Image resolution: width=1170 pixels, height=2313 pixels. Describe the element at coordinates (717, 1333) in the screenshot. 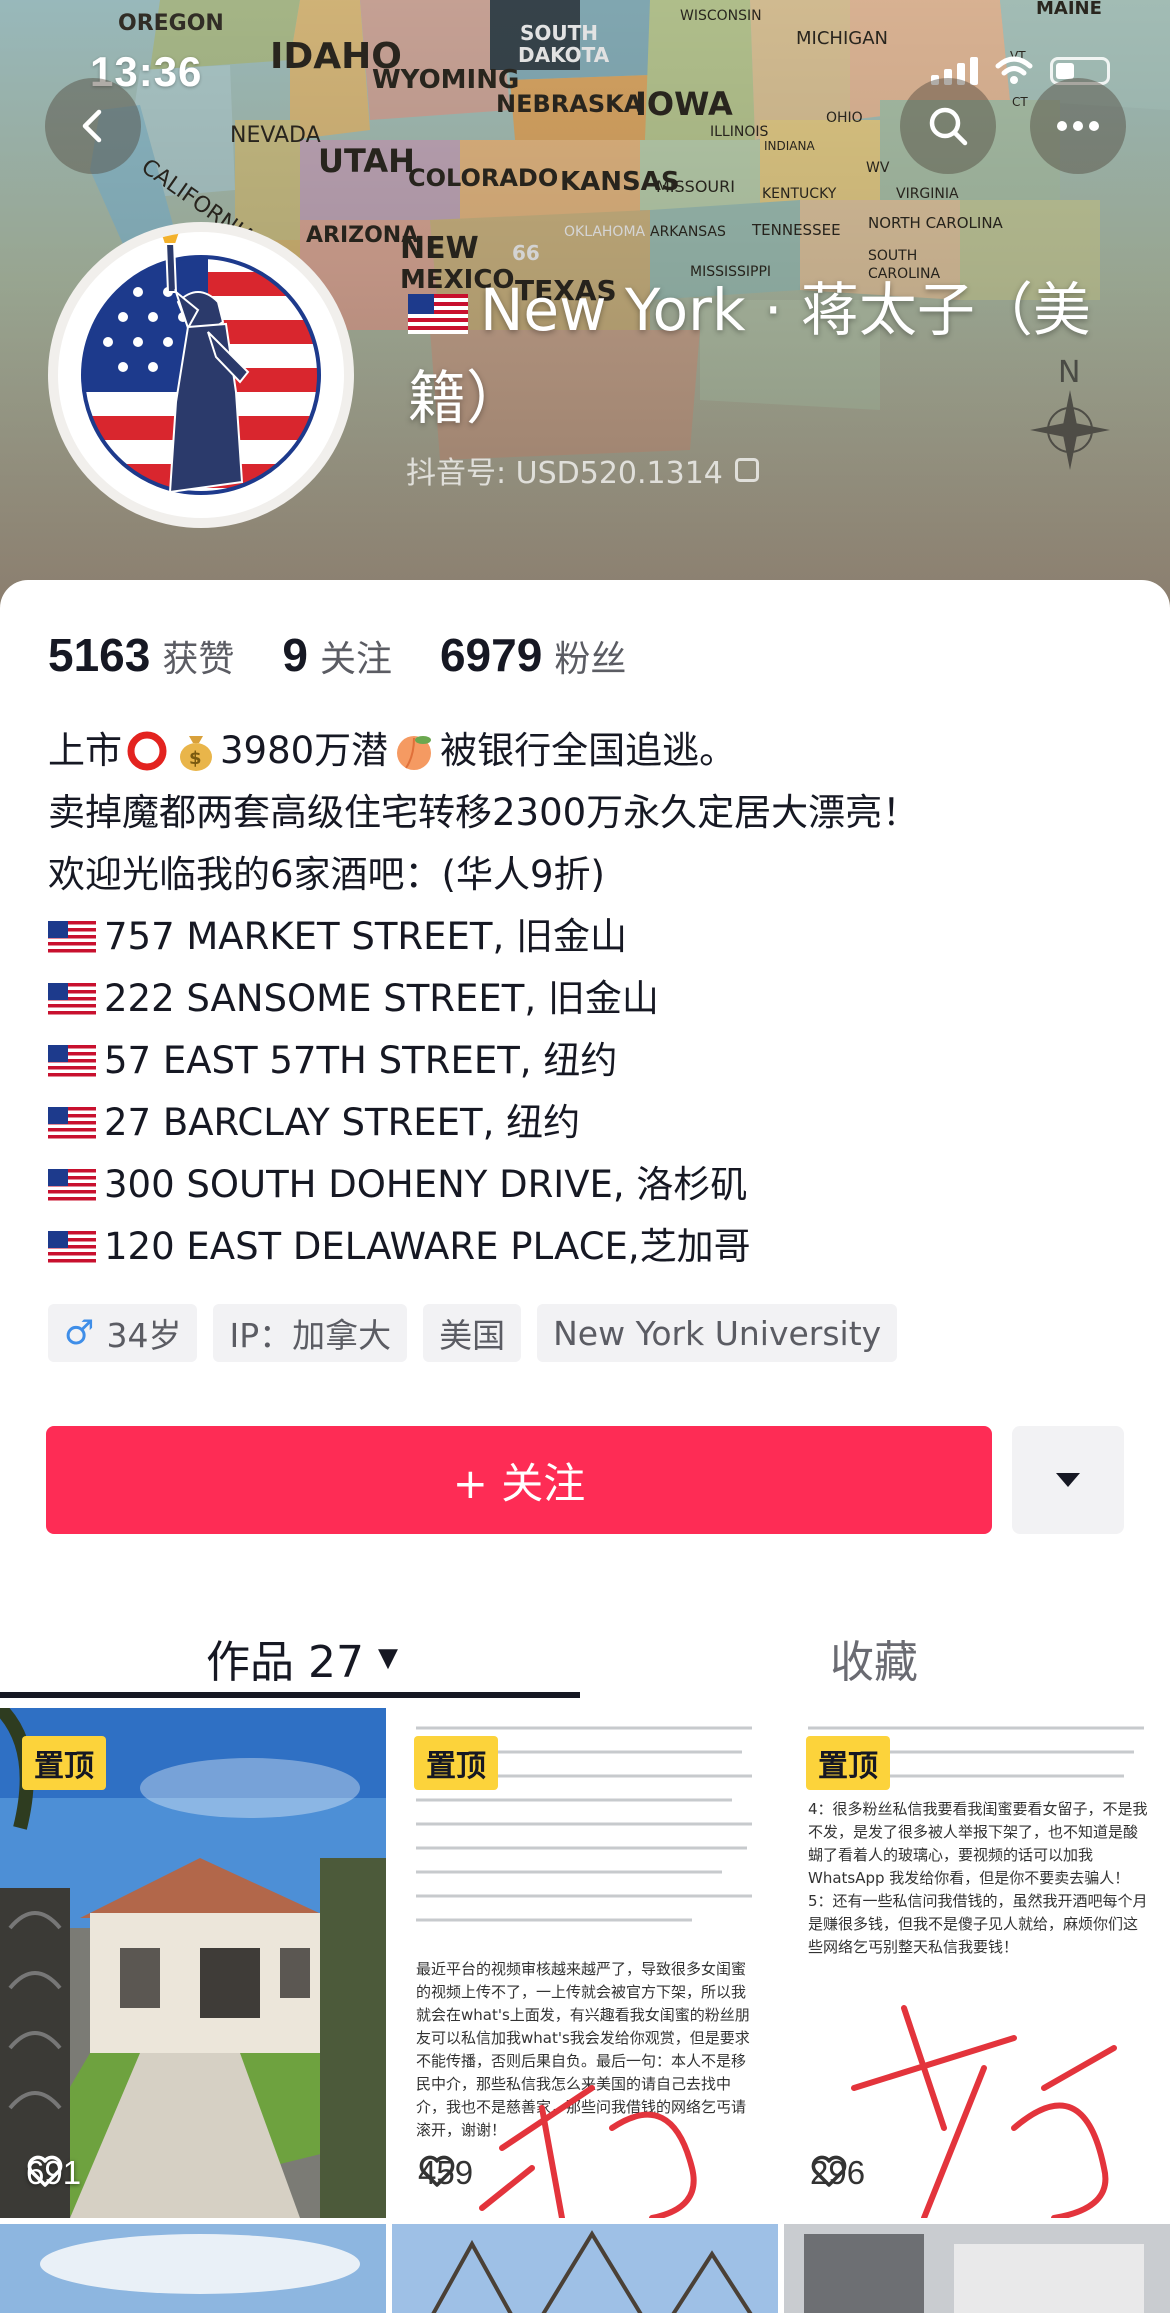

I see `tag-school: New York University` at that location.